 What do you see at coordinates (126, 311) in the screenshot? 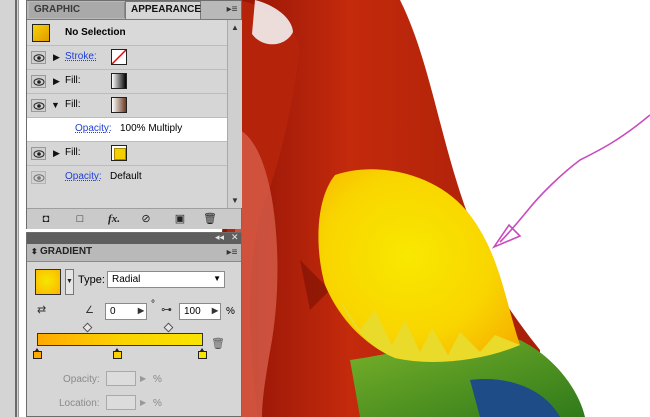
I see `angle-input: 0 ▶` at bounding box center [126, 311].